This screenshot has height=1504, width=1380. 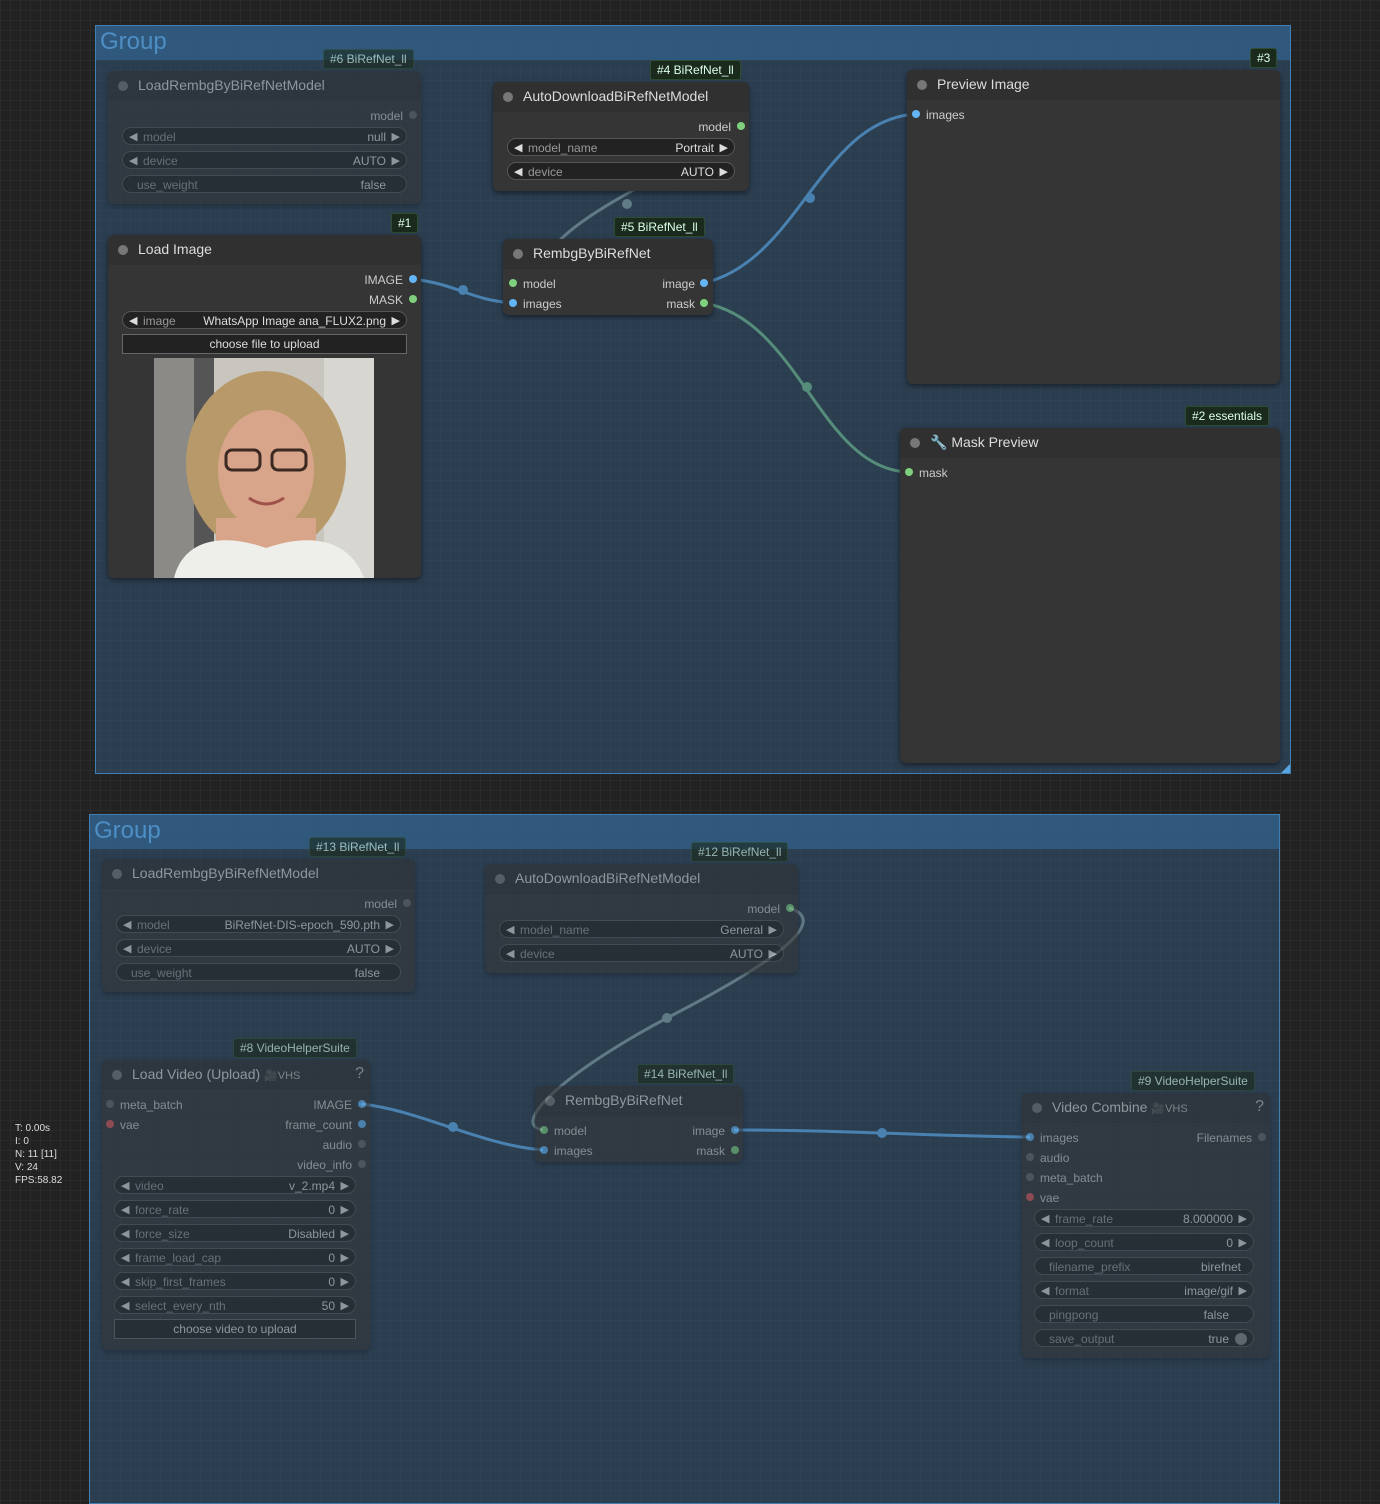 What do you see at coordinates (236, 1075) in the screenshot?
I see `node-header: Load Video (Upload) 🎥VHS?` at bounding box center [236, 1075].